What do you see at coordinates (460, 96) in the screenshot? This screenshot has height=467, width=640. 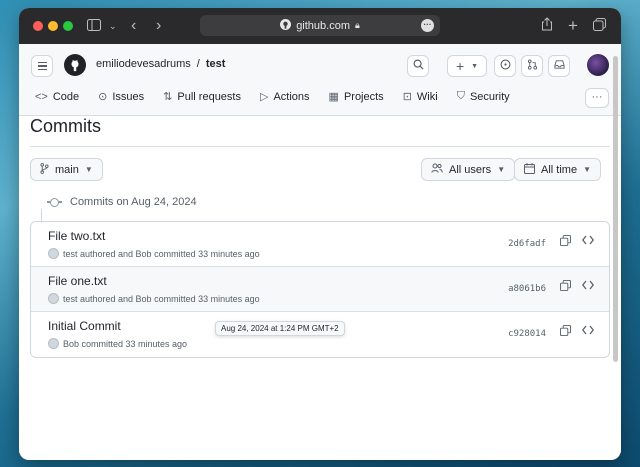 I see `shield-icon: ⛉` at bounding box center [460, 96].